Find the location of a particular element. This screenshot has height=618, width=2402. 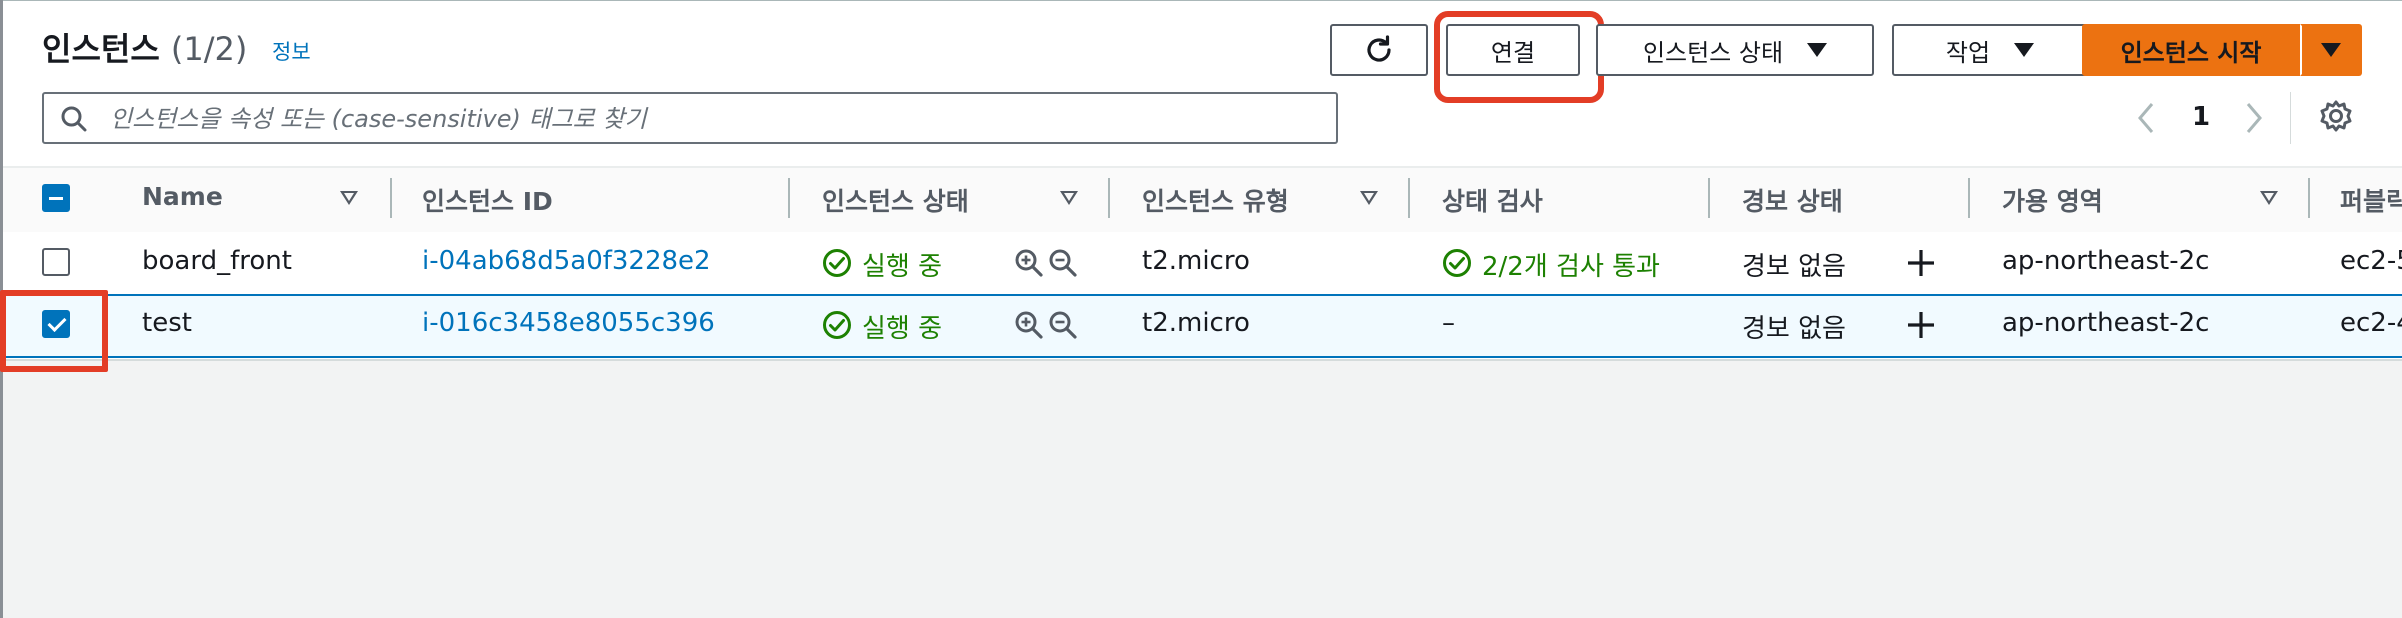

gear-icon is located at coordinates (2336, 116).